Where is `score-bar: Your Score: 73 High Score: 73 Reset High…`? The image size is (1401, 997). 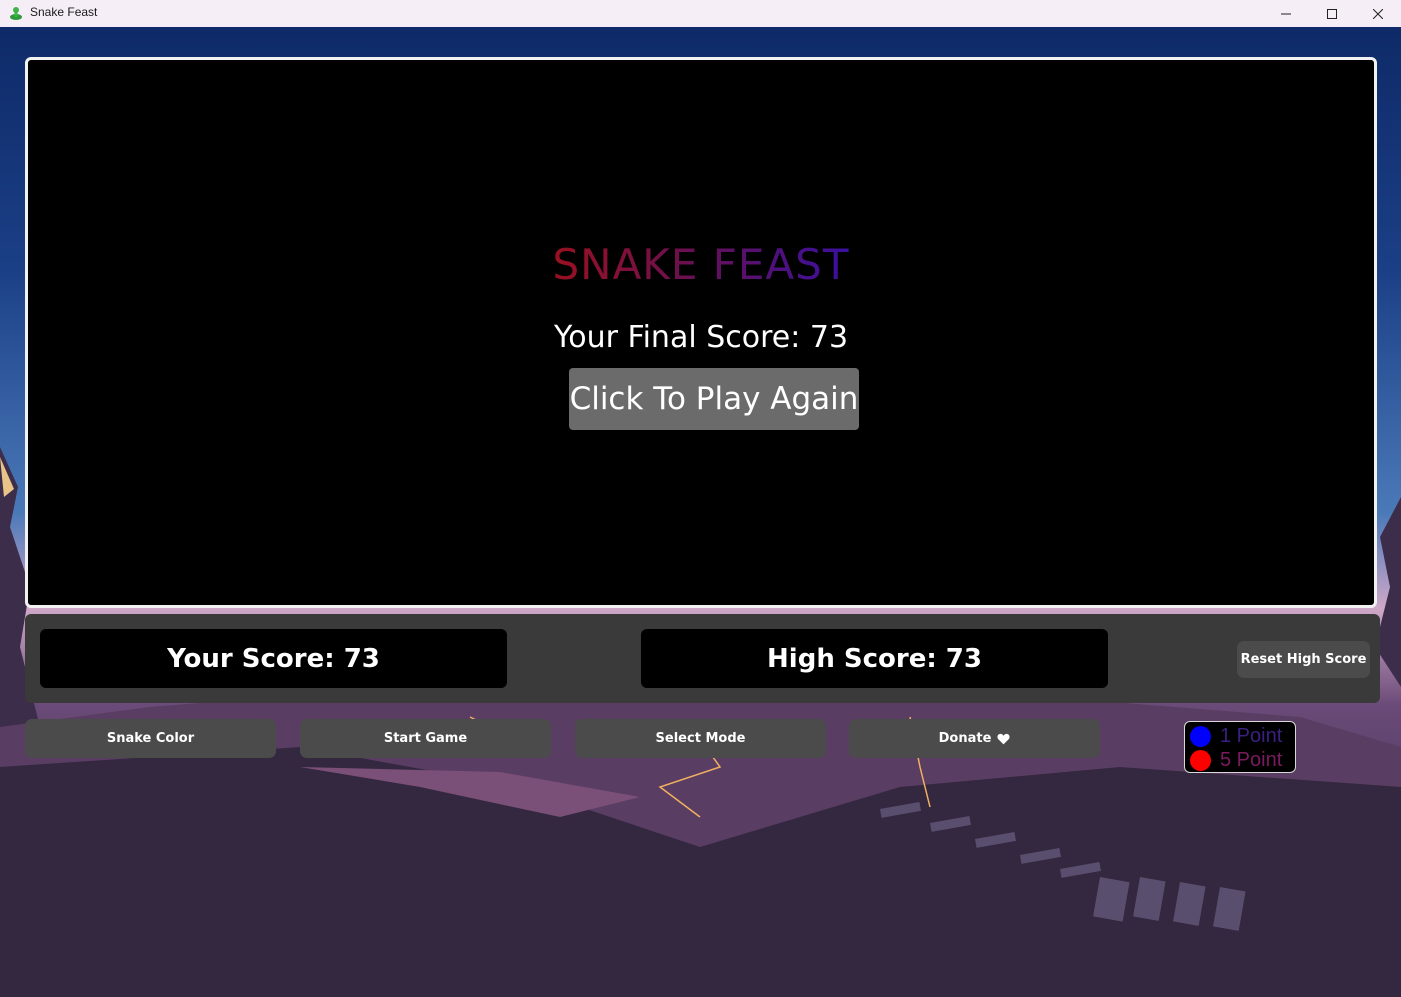 score-bar: Your Score: 73 High Score: 73 Reset High… is located at coordinates (702, 658).